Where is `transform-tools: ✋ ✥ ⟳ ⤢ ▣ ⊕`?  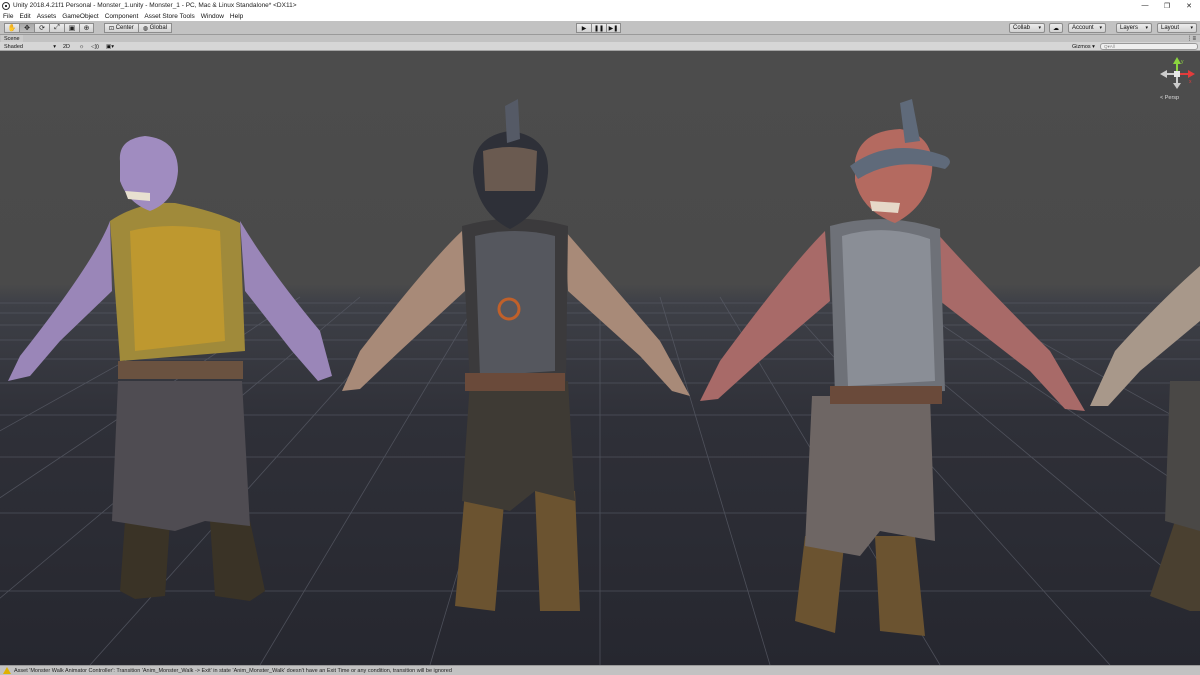
transform-tools: ✋ ✥ ⟳ ⤢ ▣ ⊕ is located at coordinates (49, 28).